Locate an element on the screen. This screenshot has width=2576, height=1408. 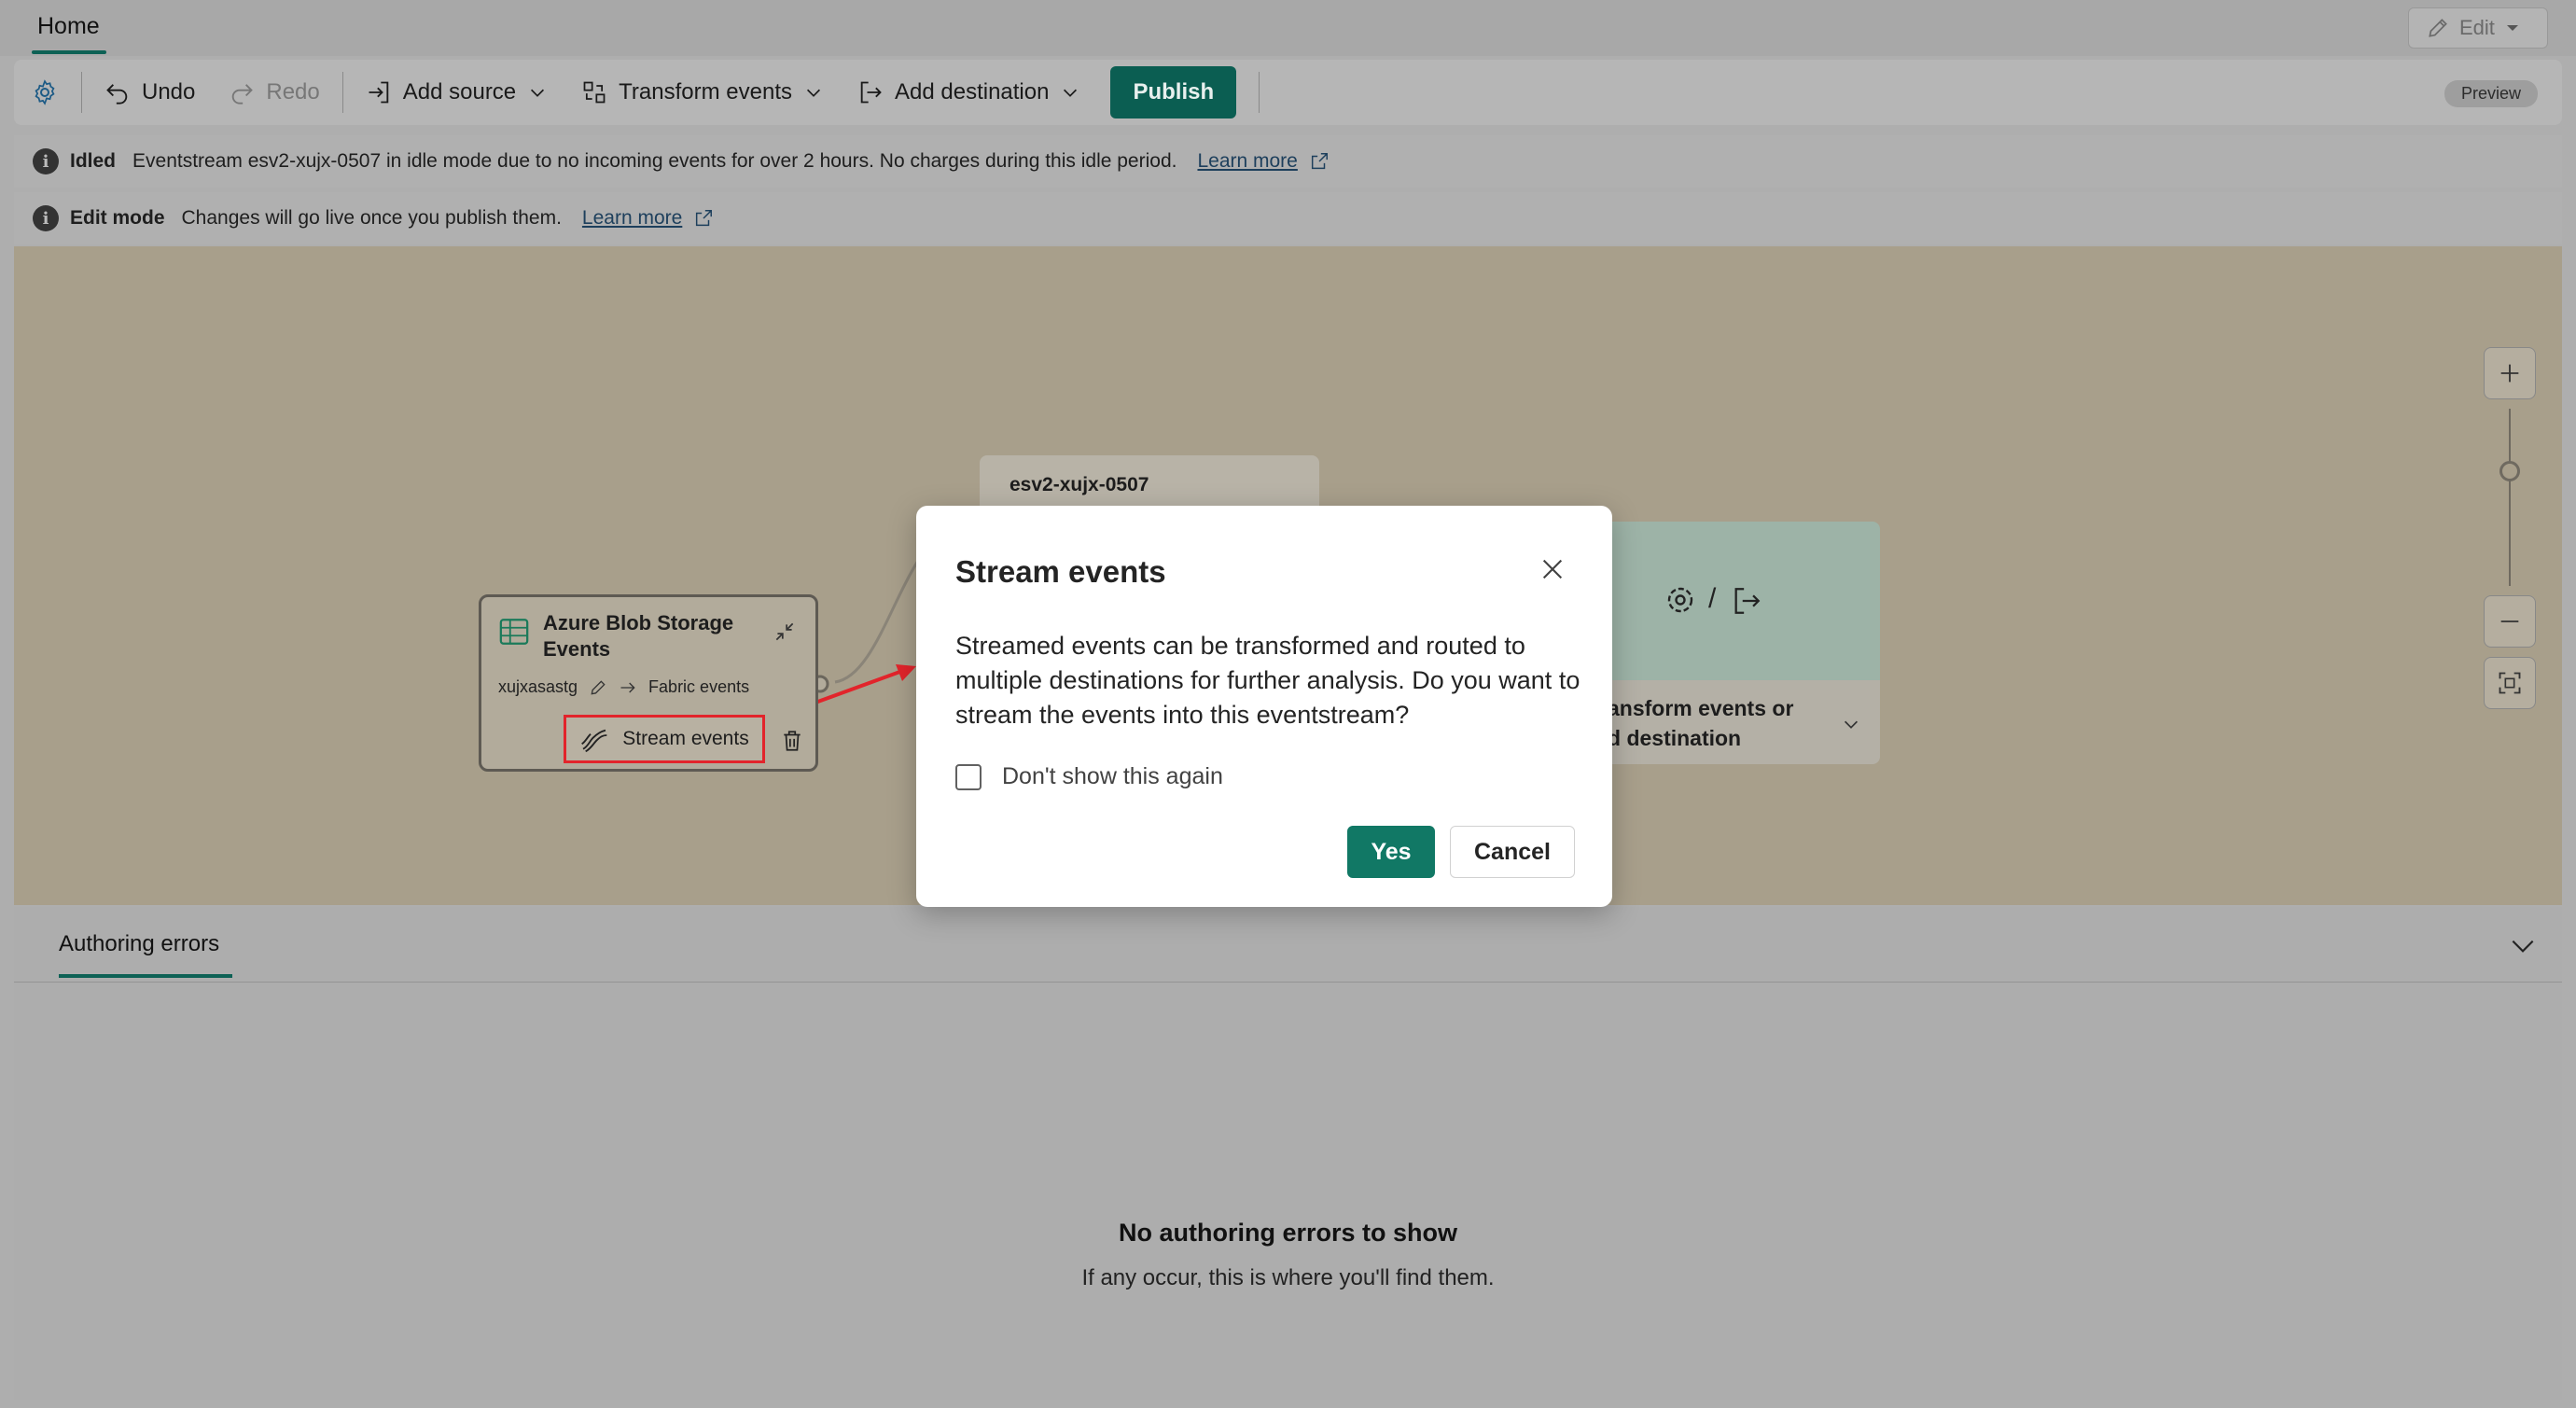
plus-icon is located at coordinates (2509, 374).